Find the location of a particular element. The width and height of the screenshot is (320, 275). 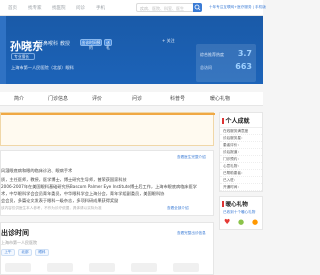

tab-science: 科普号 is located at coordinates (177, 98).